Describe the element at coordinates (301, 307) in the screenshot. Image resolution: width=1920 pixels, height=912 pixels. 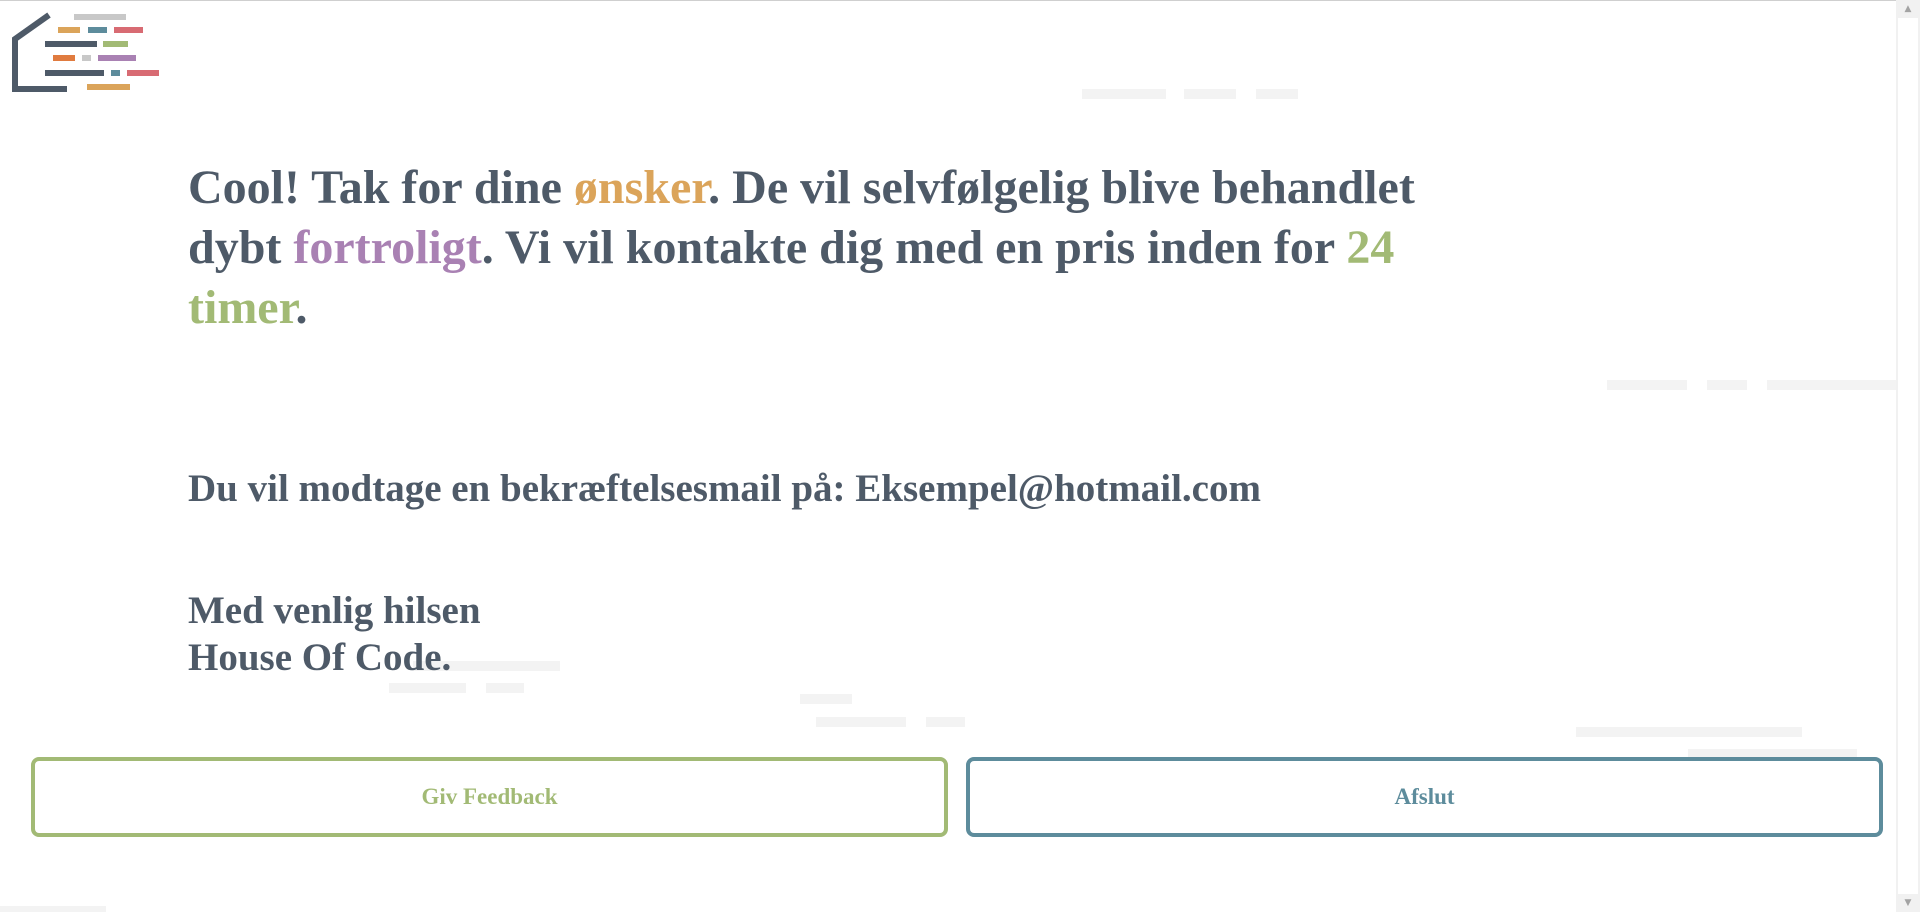
I see `headline-text: .` at that location.